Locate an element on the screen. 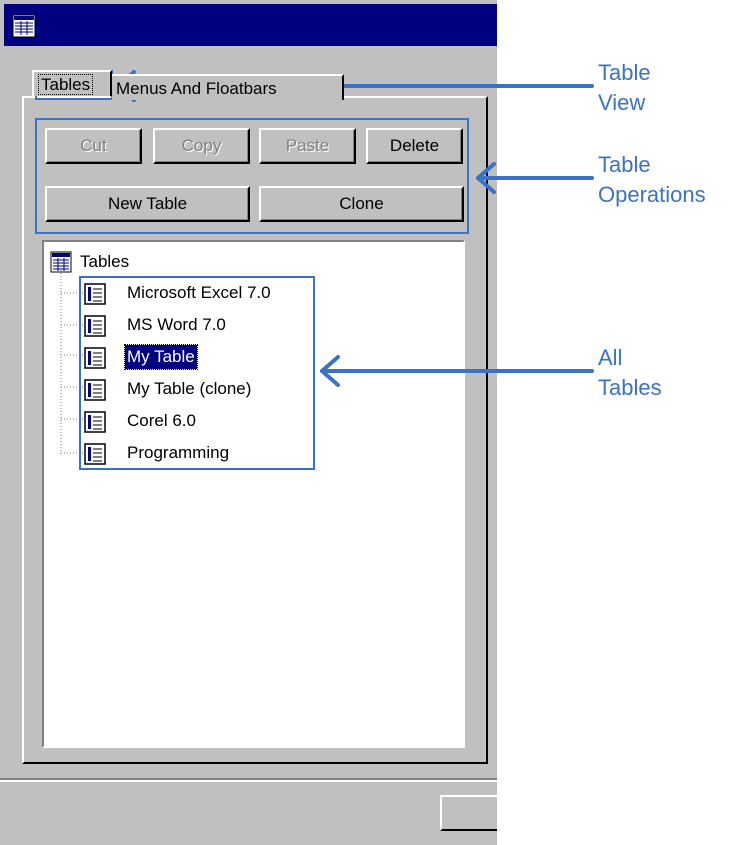  tab-tables: Tables is located at coordinates (72, 83).